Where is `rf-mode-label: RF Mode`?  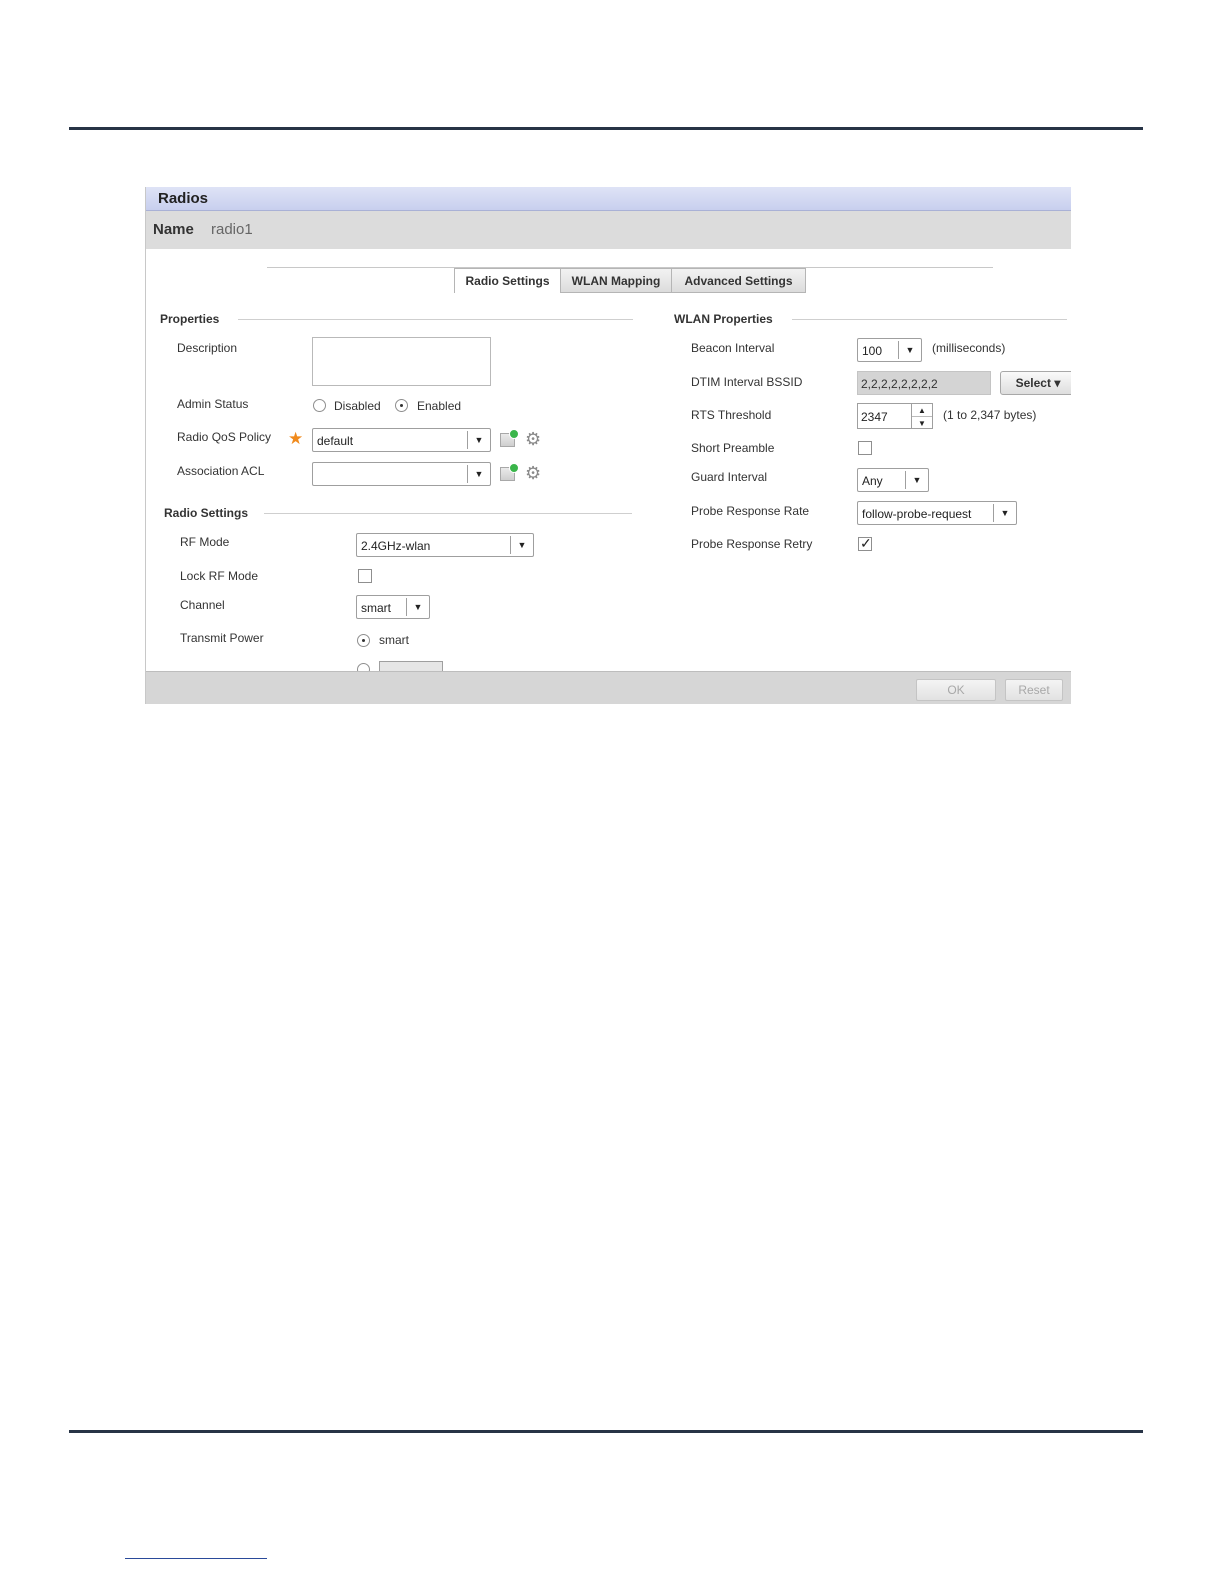
rf-mode-label: RF Mode is located at coordinates (205, 542).